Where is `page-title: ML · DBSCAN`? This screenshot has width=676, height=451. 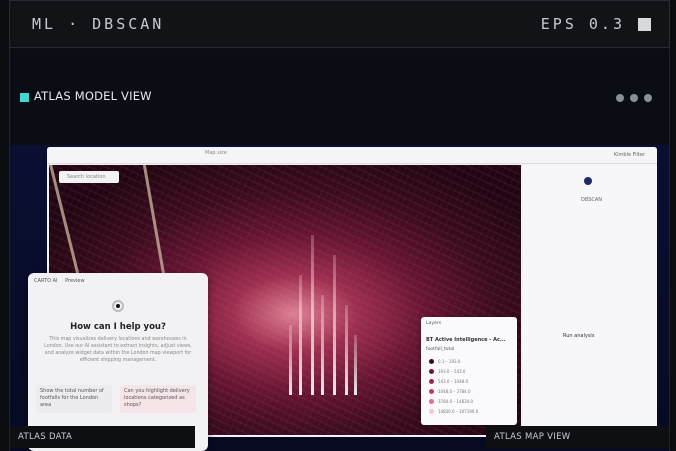 page-title: ML · DBSCAN is located at coordinates (98, 24).